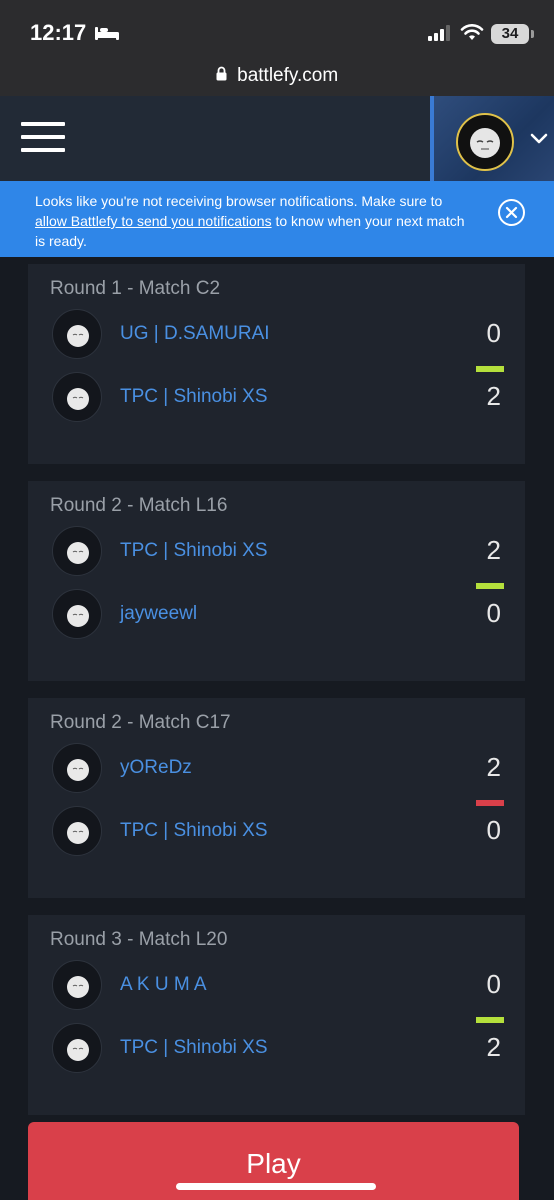 The height and width of the screenshot is (1200, 554). What do you see at coordinates (58, 32) in the screenshot?
I see `status-time: 12:17` at bounding box center [58, 32].